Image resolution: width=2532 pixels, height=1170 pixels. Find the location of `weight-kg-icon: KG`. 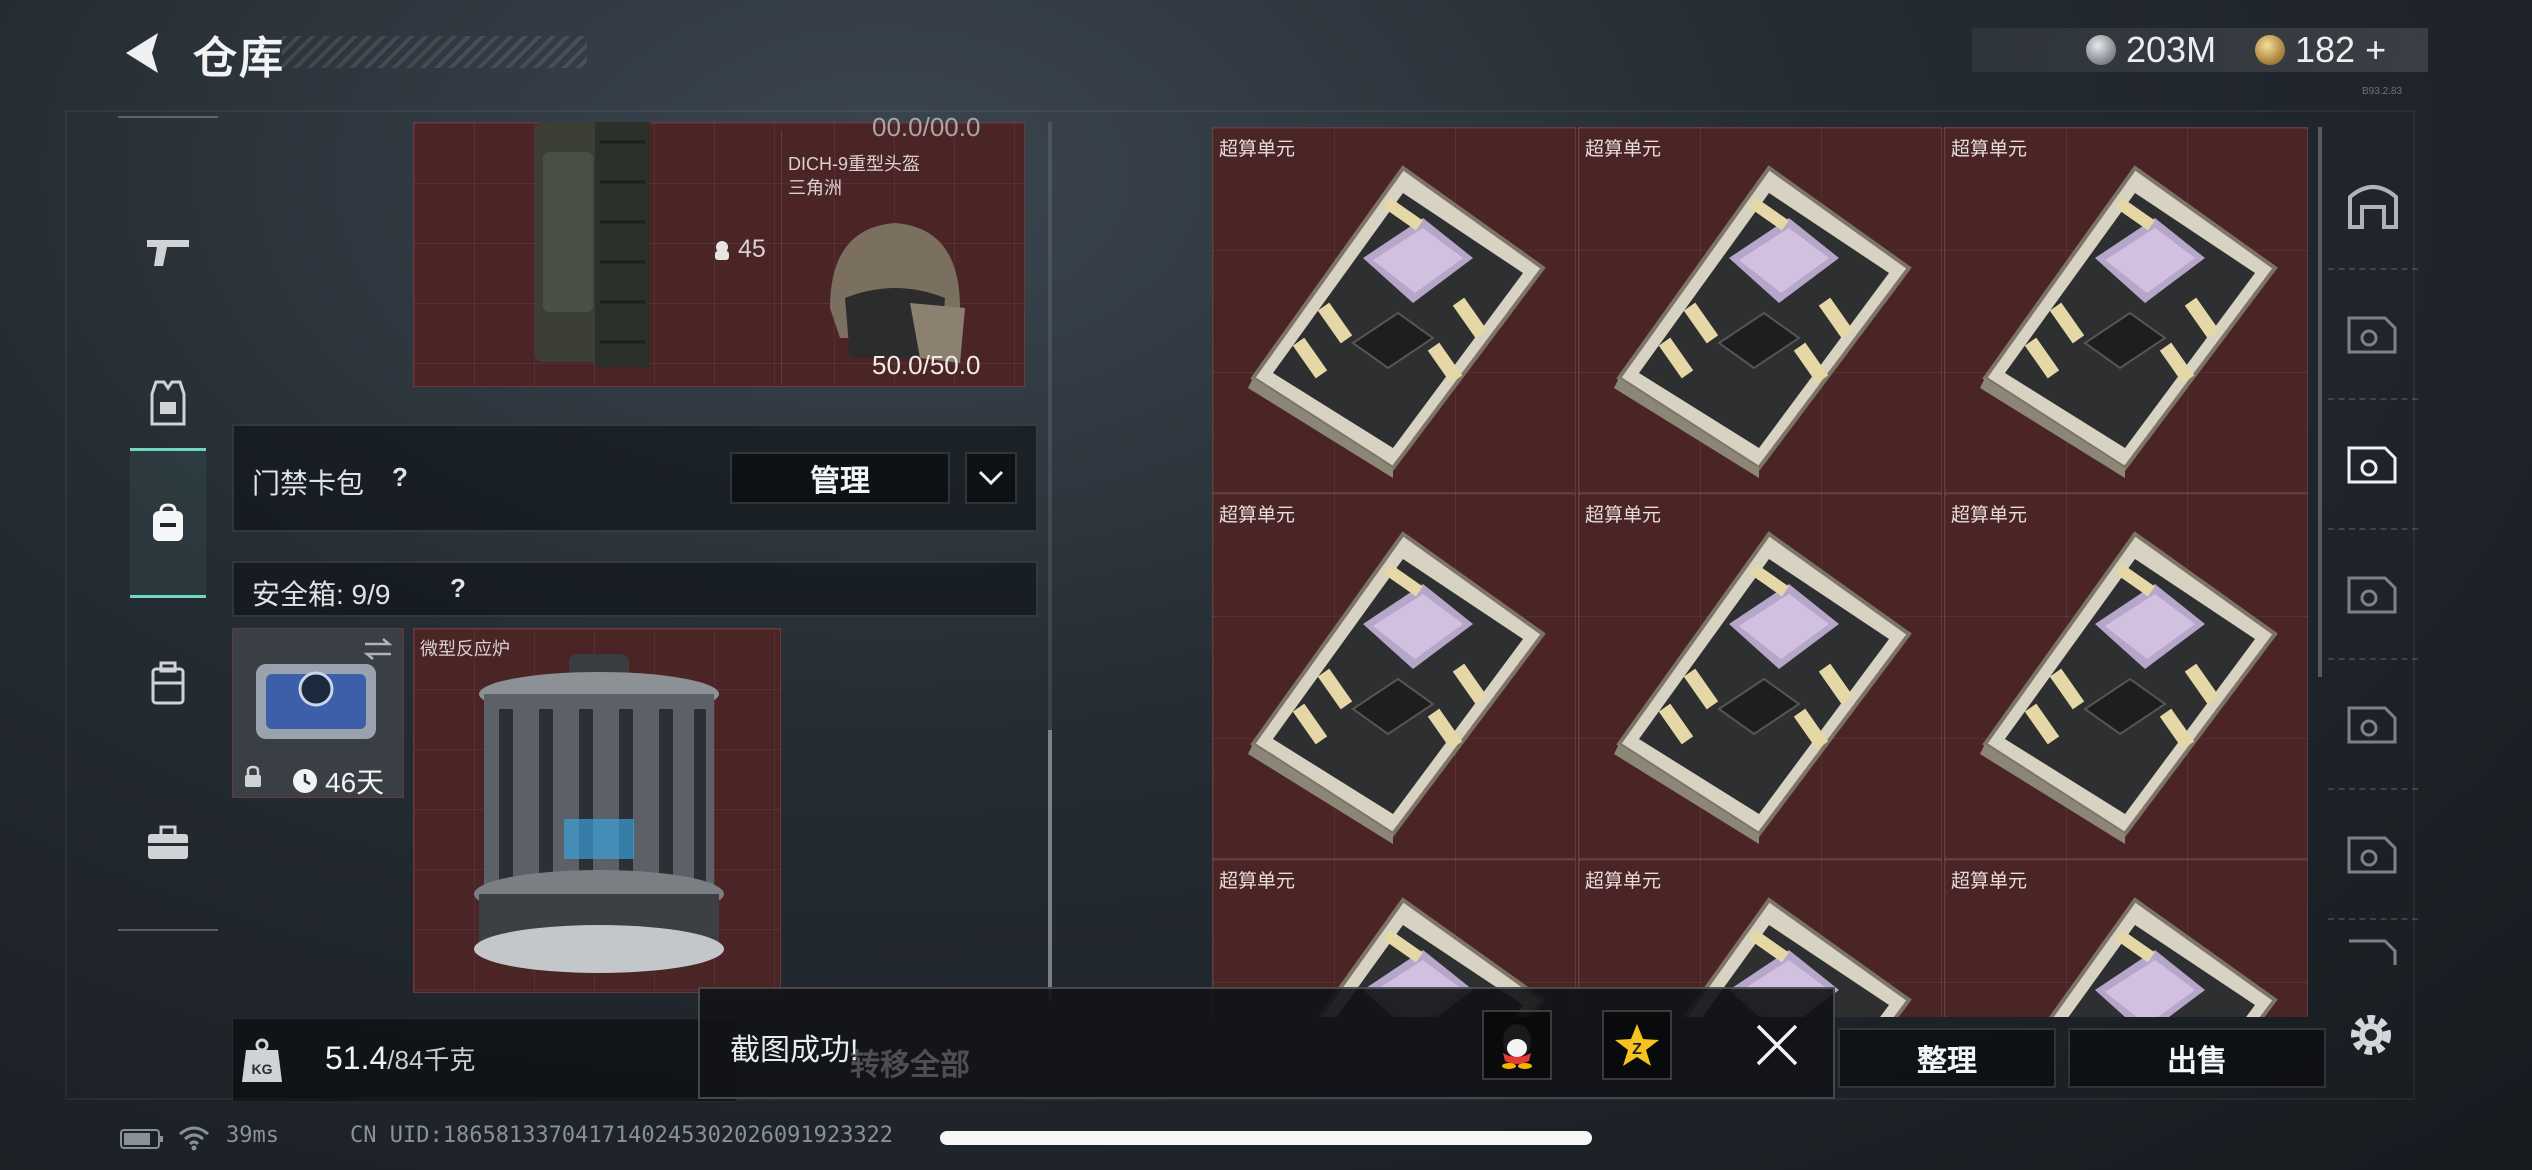

weight-kg-icon: KG is located at coordinates (262, 1060).